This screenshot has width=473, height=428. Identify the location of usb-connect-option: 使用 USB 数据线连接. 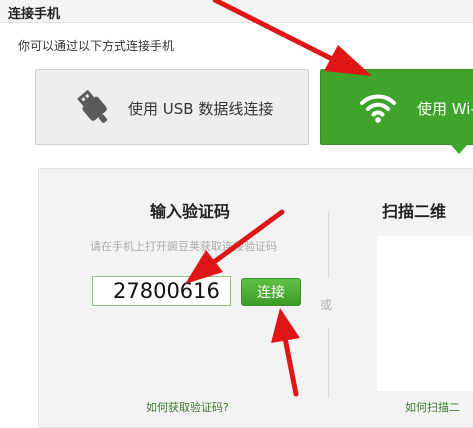
(172, 107).